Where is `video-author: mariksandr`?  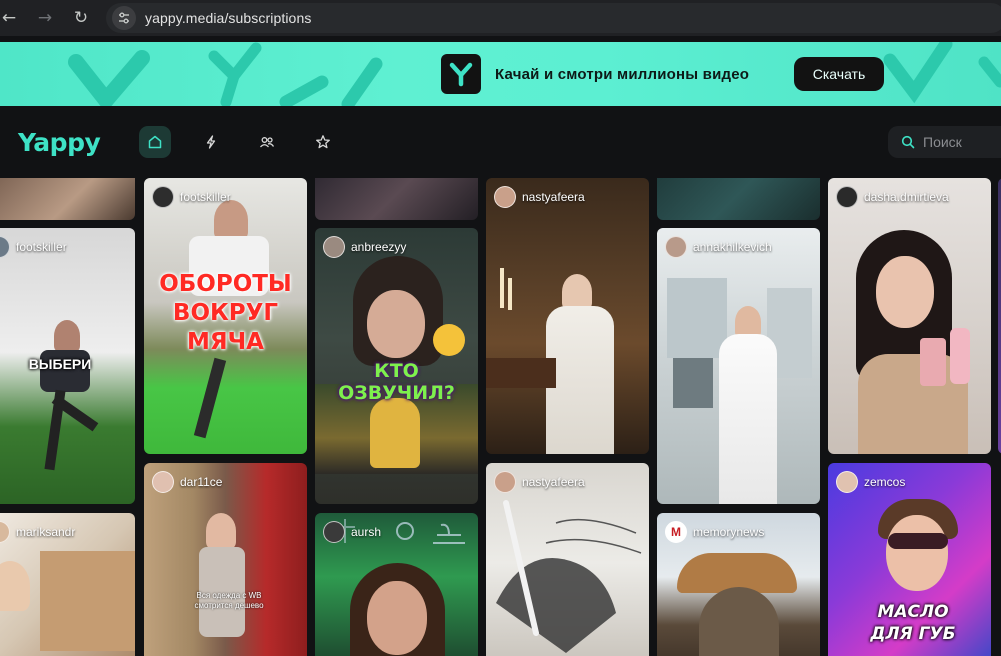
video-author: mariksandr is located at coordinates (45, 532).